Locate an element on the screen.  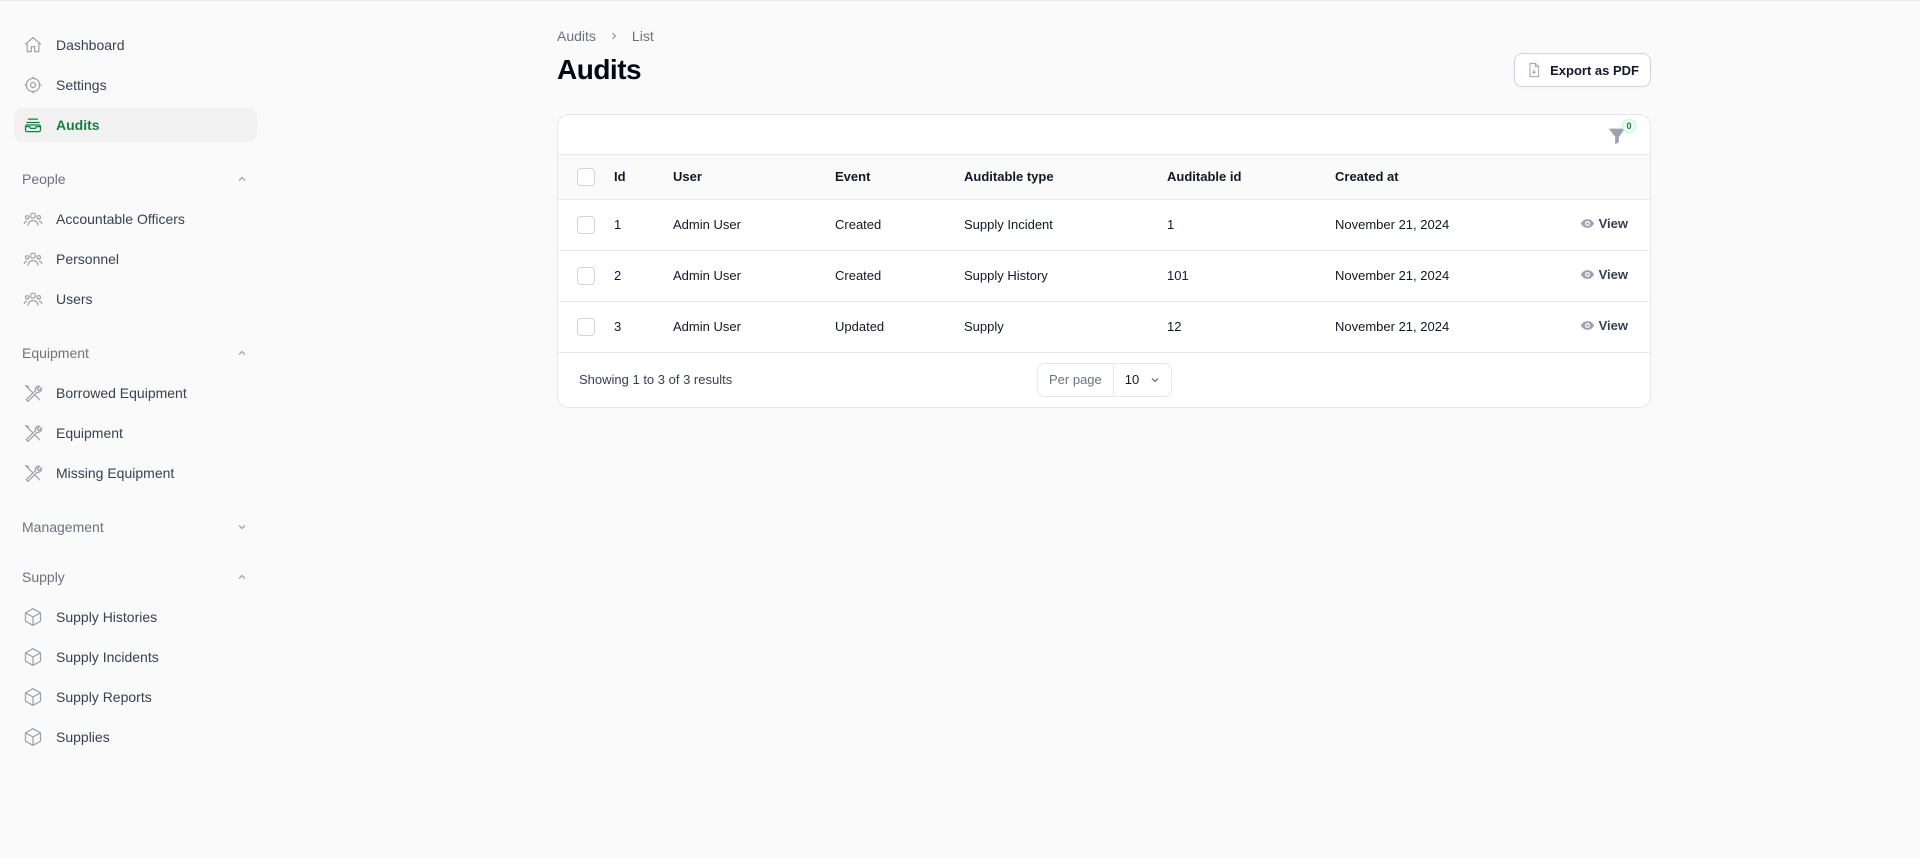
sidebar-group-management: Management is located at coordinates (135, 527).